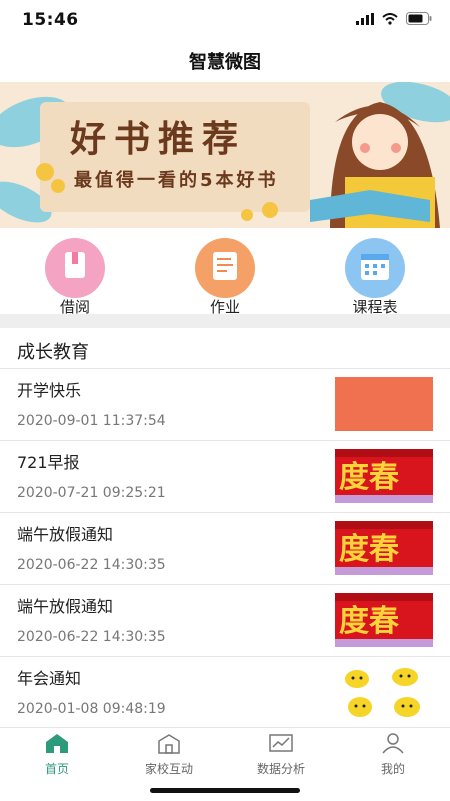 The width and height of the screenshot is (450, 801). I want to click on tab-mine: 我的, so click(393, 754).